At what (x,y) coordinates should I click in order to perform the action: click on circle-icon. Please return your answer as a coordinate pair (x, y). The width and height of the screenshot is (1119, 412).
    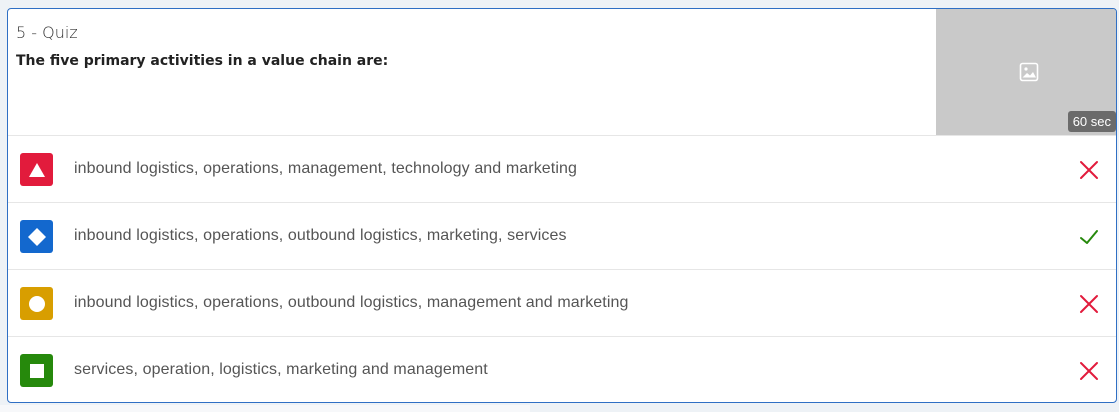
    Looking at the image, I should click on (36, 303).